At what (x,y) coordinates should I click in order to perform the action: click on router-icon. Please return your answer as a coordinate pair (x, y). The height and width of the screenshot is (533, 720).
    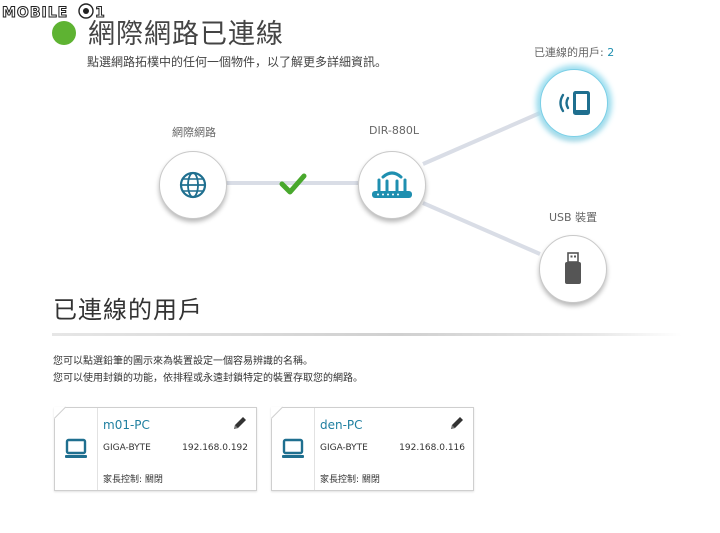
    Looking at the image, I should click on (392, 184).